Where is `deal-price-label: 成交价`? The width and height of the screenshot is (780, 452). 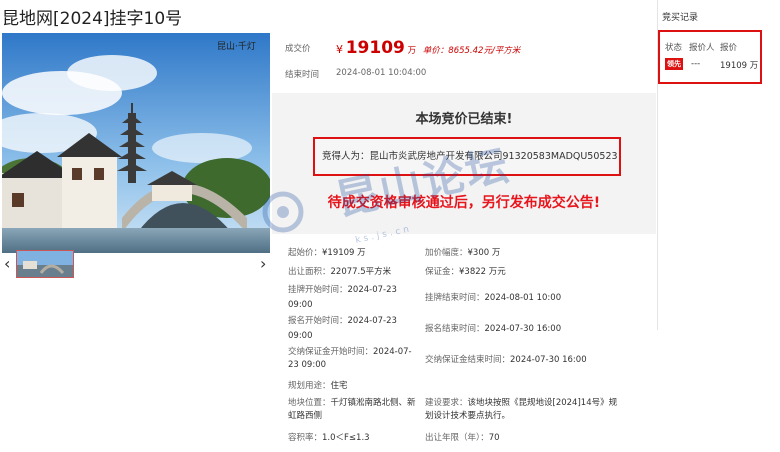
deal-price-label: 成交价 is located at coordinates (298, 49).